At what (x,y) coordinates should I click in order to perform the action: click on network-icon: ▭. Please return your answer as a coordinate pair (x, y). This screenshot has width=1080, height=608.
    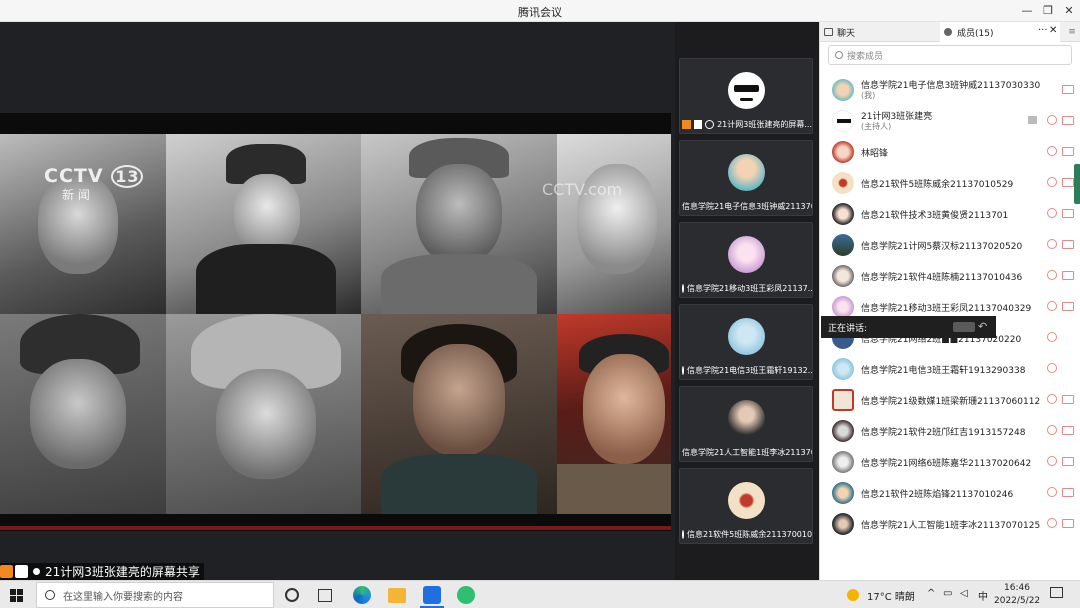
    Looking at the image, I should click on (947, 593).